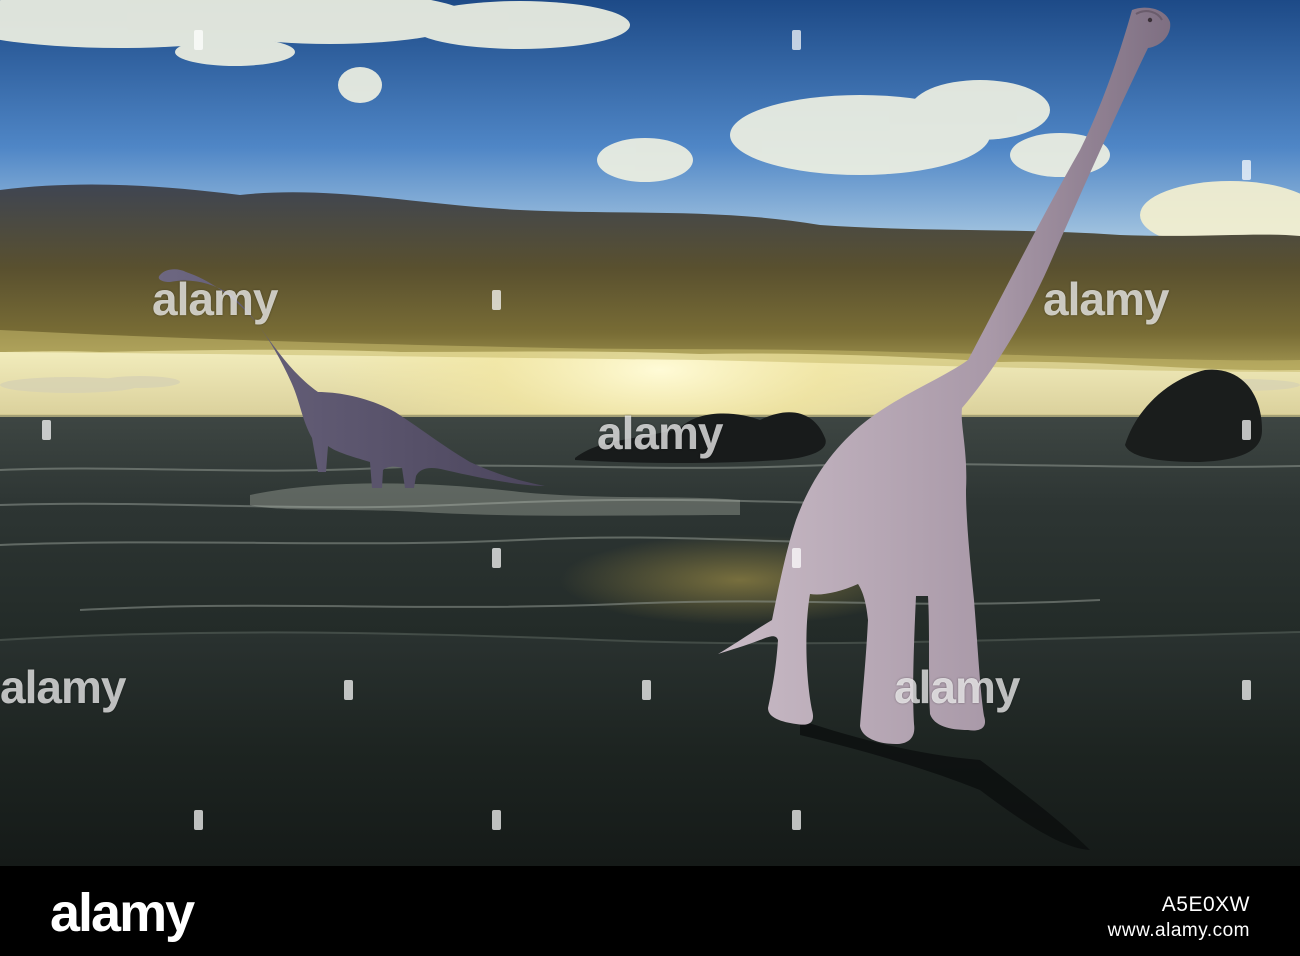 The width and height of the screenshot is (1300, 956). What do you see at coordinates (650, 911) in the screenshot?
I see `stock-footer: alamy` at bounding box center [650, 911].